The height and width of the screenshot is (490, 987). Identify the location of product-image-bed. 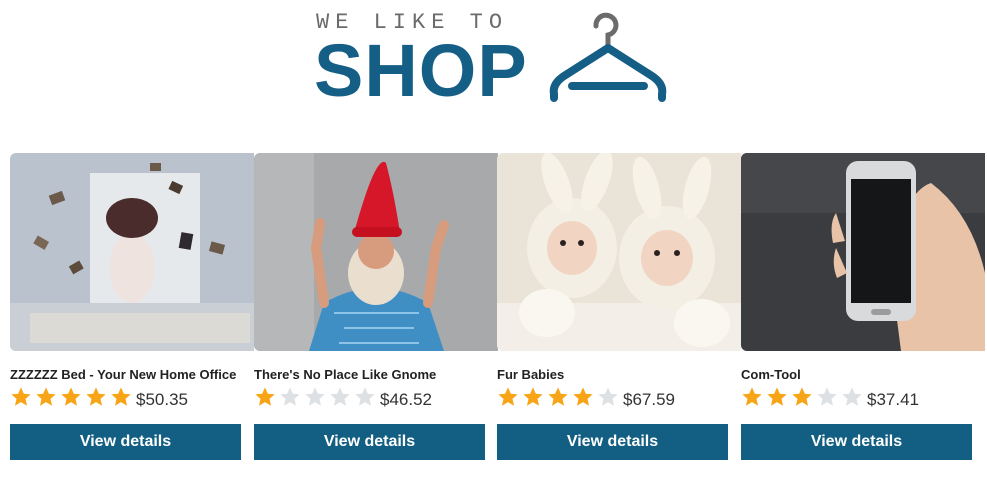
(132, 252).